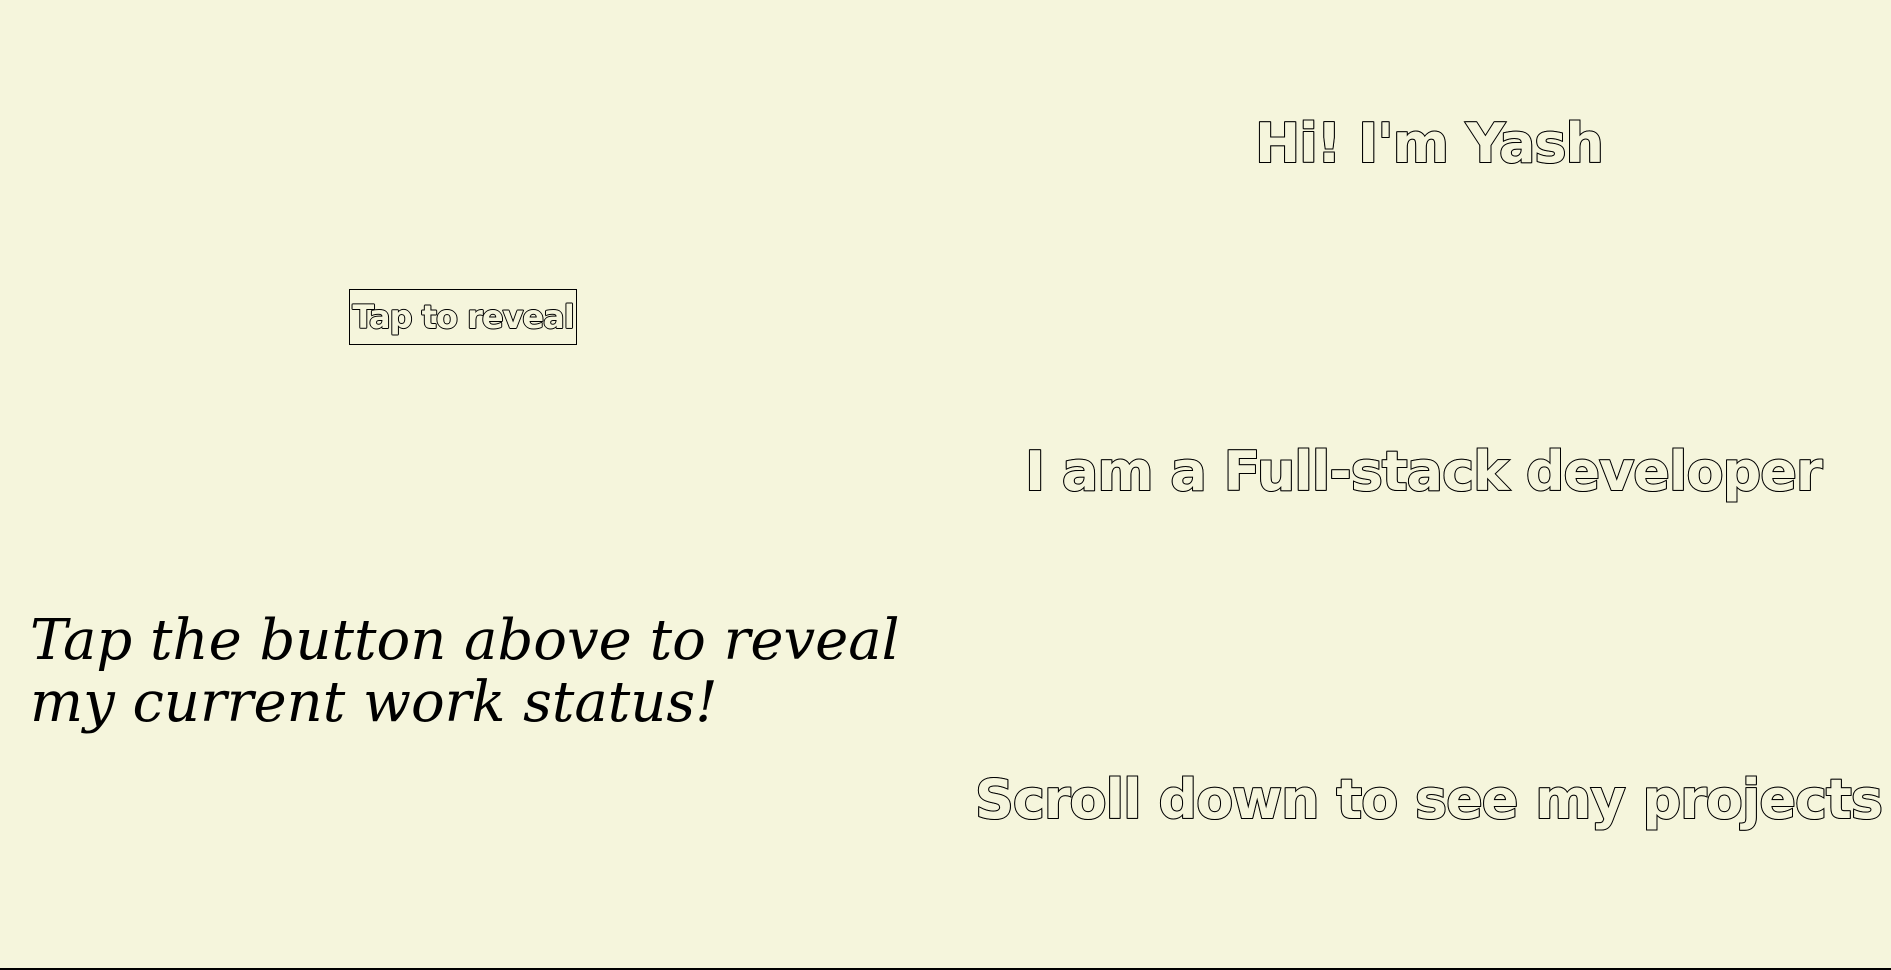 The height and width of the screenshot is (970, 1891). I want to click on work-status-prompt-line-2: my current work status!, so click(374, 702).